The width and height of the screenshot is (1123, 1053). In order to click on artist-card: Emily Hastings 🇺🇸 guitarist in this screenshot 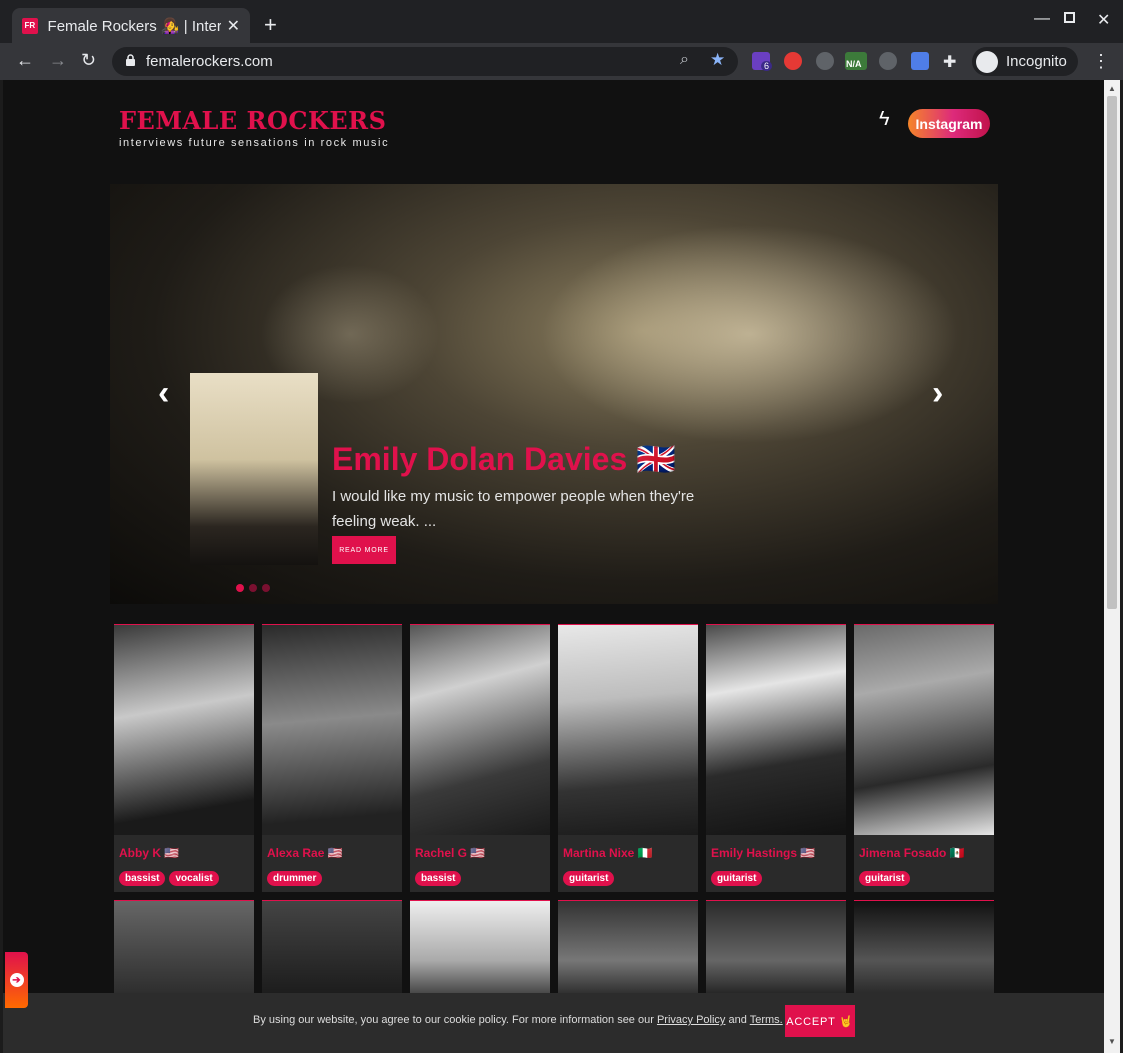, I will do `click(776, 758)`.